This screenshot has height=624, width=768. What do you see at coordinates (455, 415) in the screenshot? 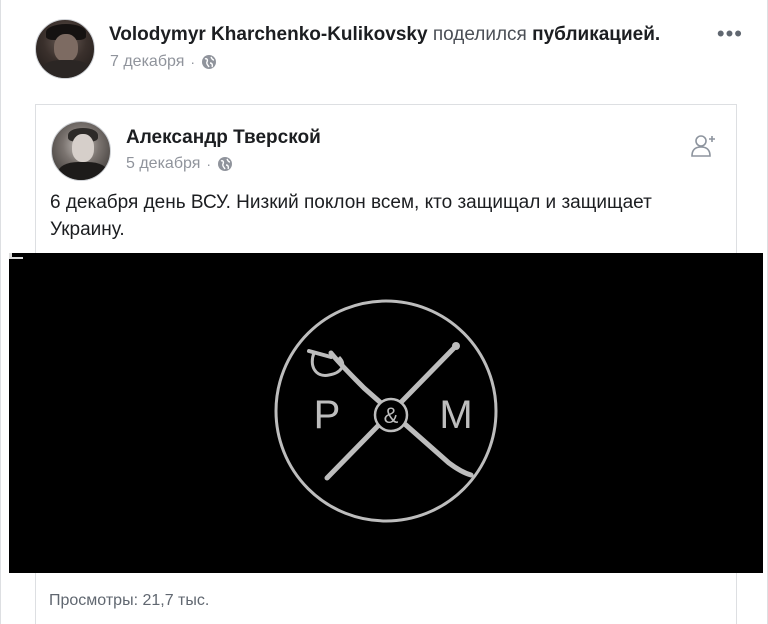
I see `logo-right-letter: M` at bounding box center [455, 415].